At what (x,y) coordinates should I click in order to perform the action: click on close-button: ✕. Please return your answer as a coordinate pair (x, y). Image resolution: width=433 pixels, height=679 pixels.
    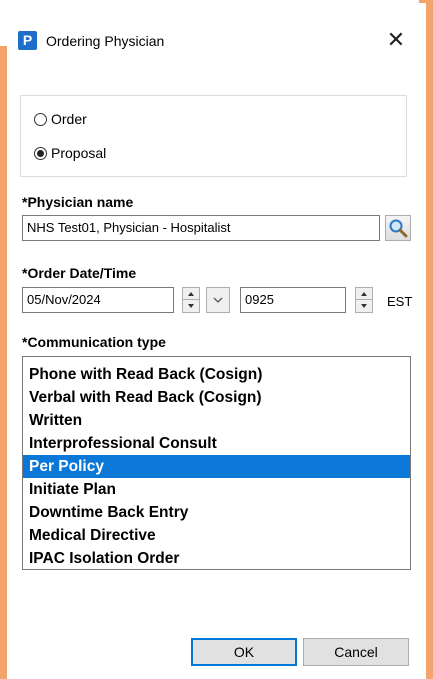
    Looking at the image, I should click on (396, 40).